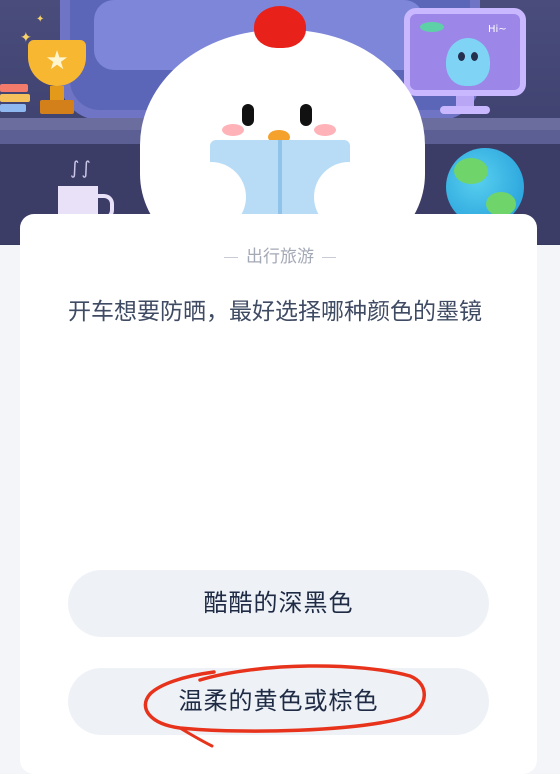 This screenshot has height=774, width=560. Describe the element at coordinates (432, 27) in the screenshot. I see `ufo-icon` at that location.